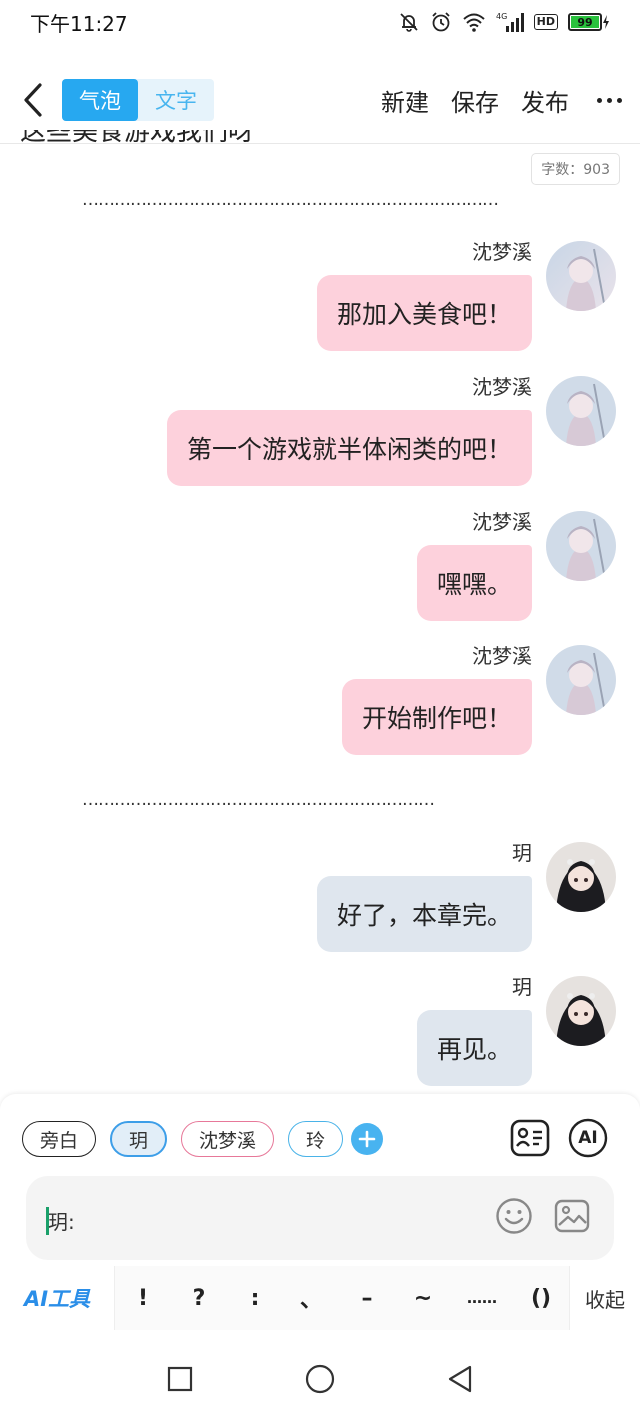  I want to click on message-item: 沈梦溪 嘿嘿。, so click(516, 565).